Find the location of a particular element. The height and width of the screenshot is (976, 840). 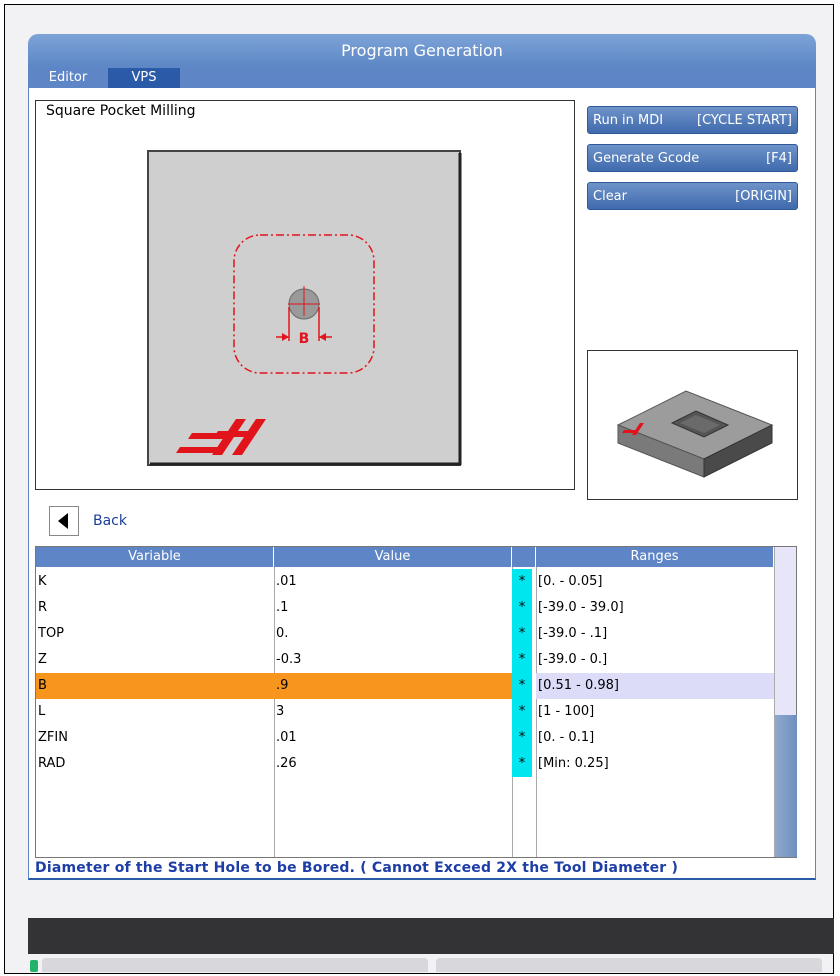

part-3d-icon is located at coordinates (695, 434).